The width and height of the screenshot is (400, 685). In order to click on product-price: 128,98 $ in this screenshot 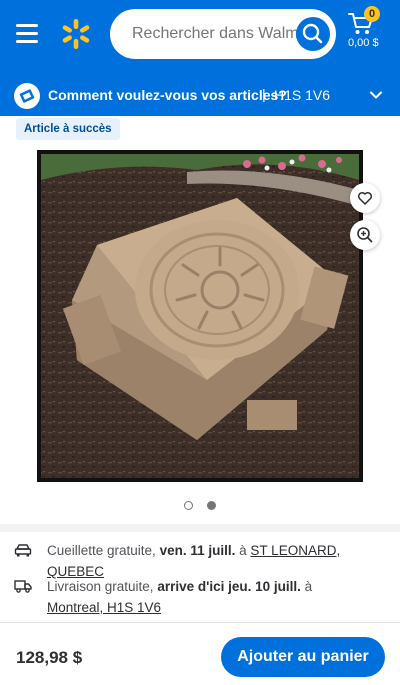, I will do `click(49, 657)`.